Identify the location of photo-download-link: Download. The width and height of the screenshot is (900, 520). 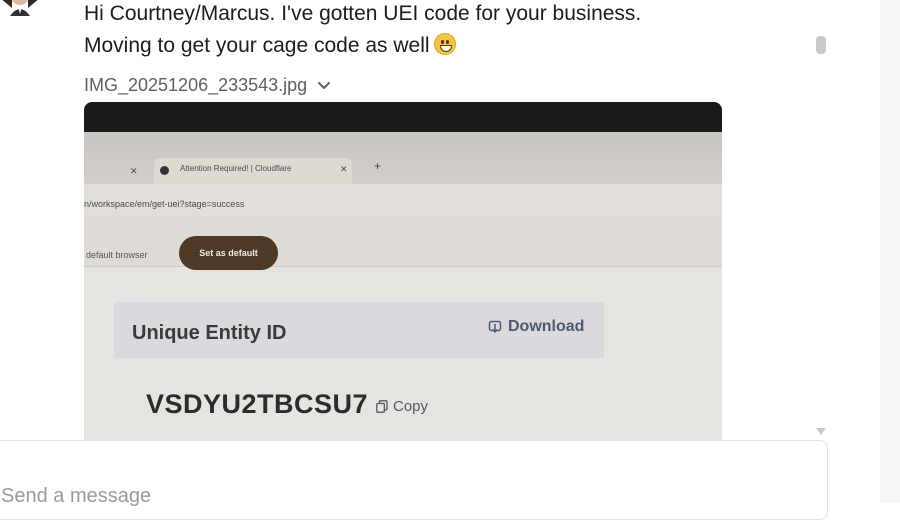
(536, 327).